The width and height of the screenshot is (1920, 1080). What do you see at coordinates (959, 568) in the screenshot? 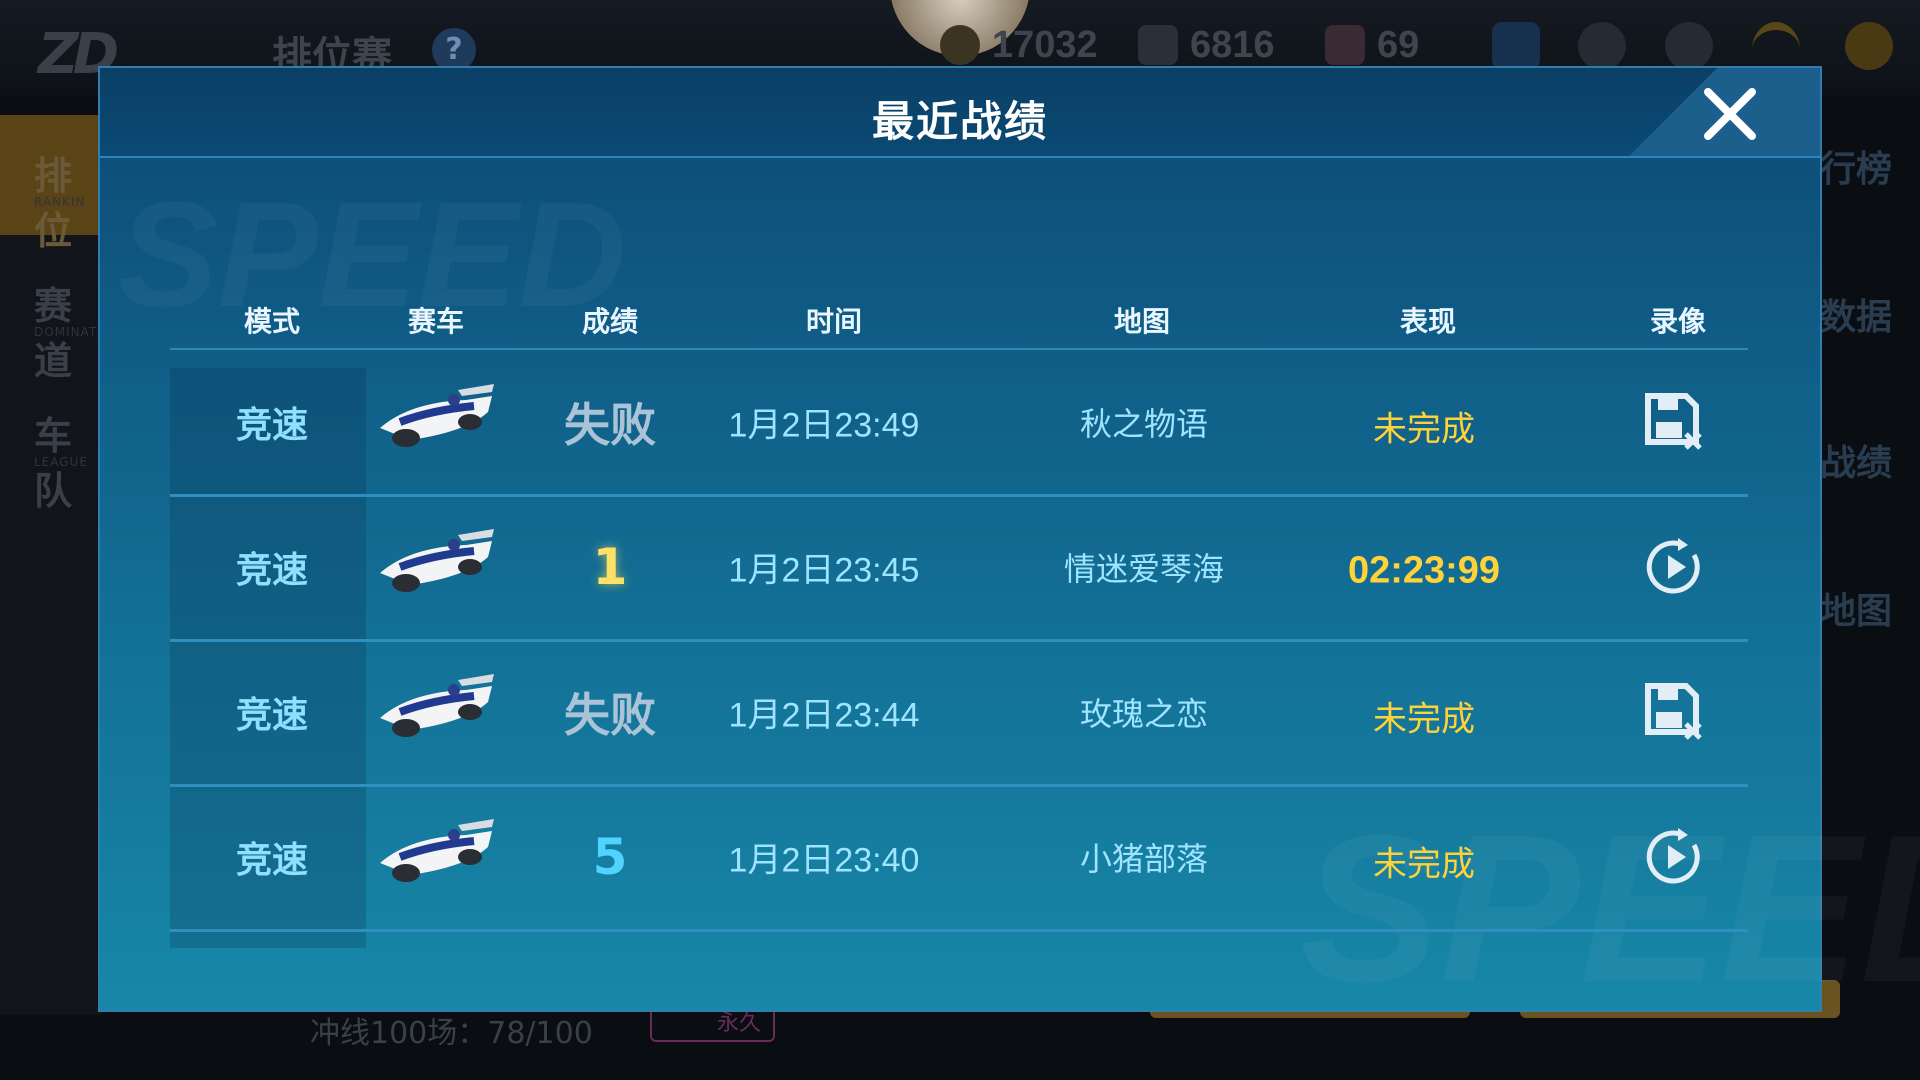
I see `table-row: 竞速 1 1月2日23:45 情迷爱琴海 02:23:99` at bounding box center [959, 568].